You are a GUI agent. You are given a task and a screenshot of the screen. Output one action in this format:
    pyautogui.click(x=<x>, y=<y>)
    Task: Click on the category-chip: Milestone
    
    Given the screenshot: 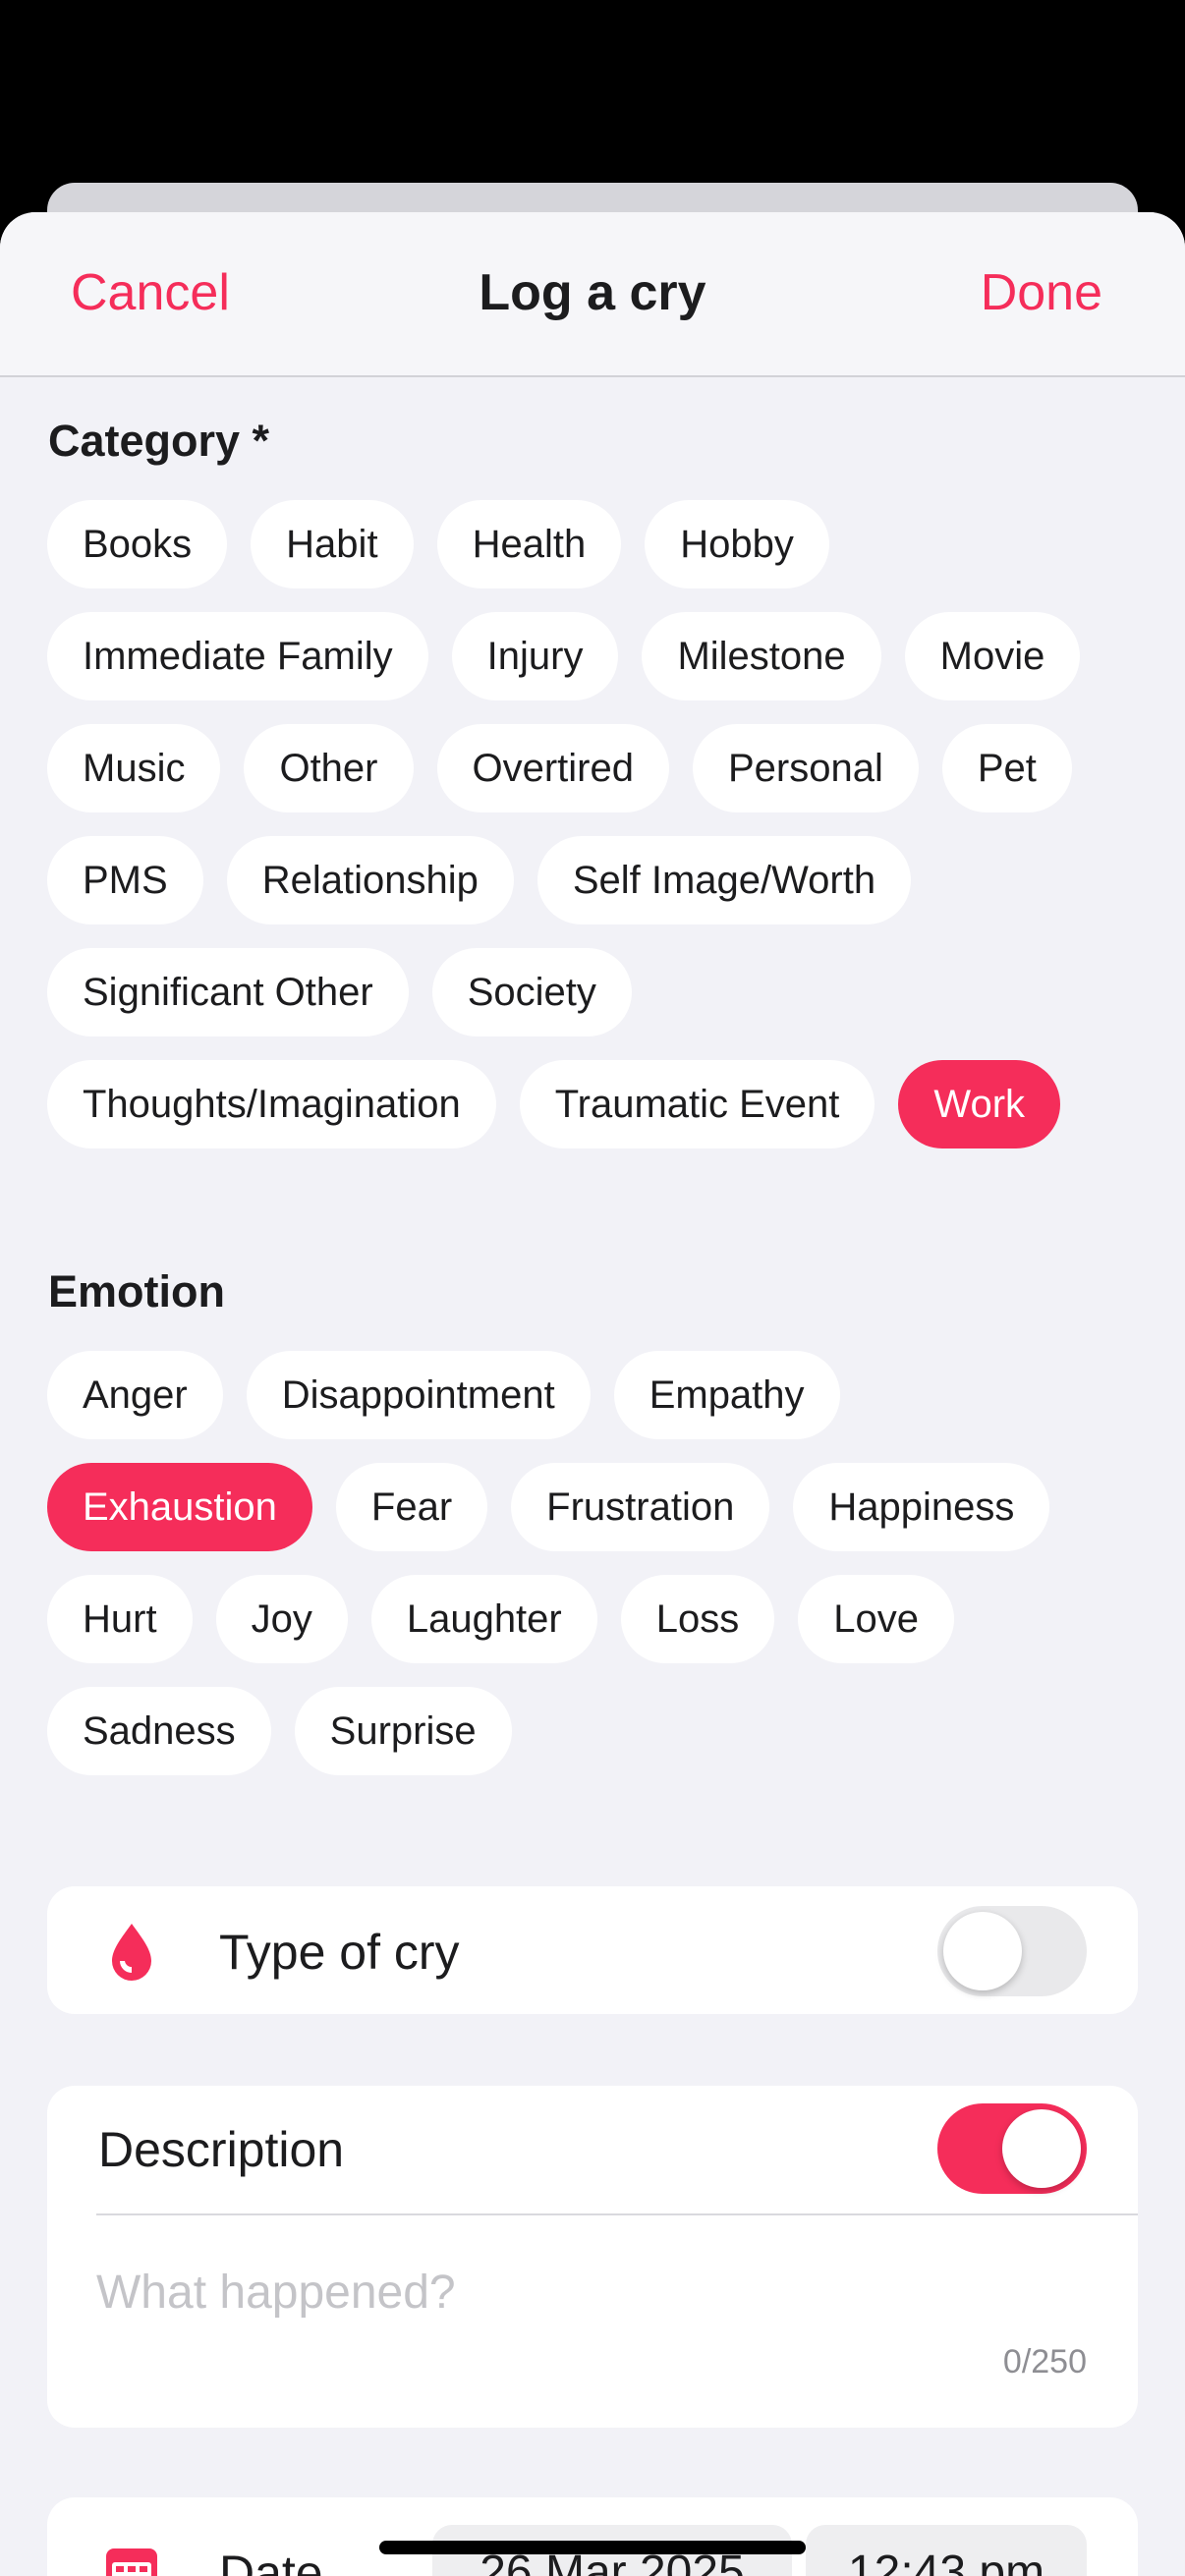 What is the action you would take?
    pyautogui.click(x=761, y=656)
    